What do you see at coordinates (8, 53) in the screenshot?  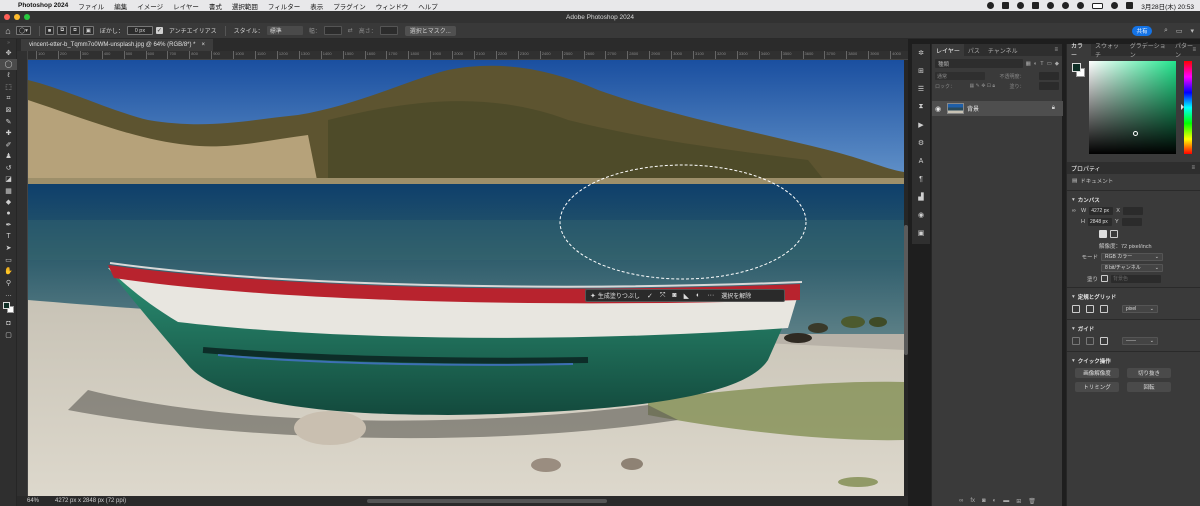 I see `move-tool-icon: ✥` at bounding box center [8, 53].